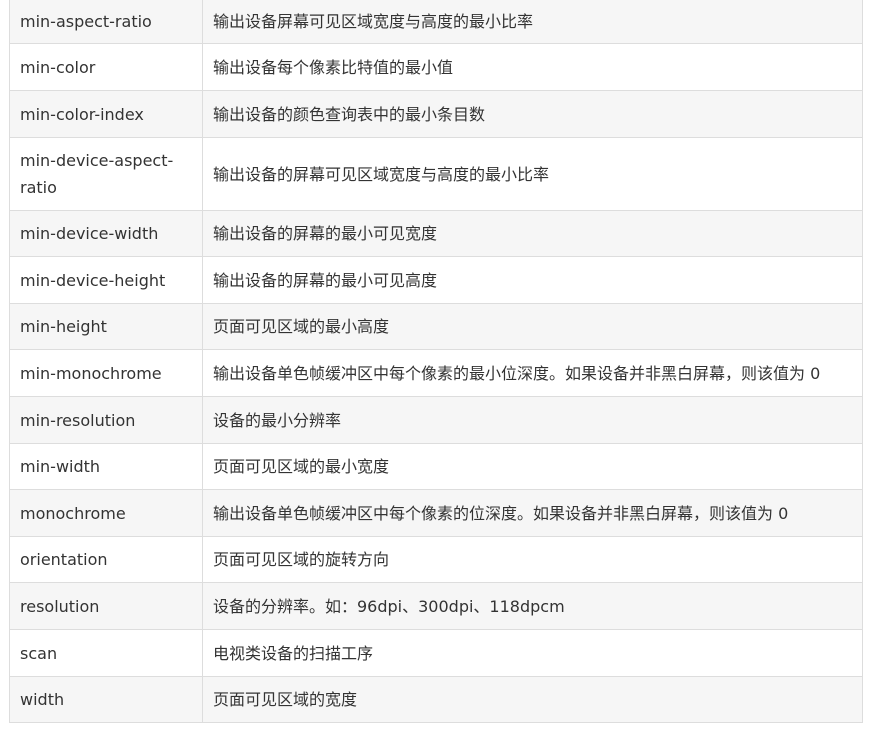  I want to click on table-row: resolution 设备的分辨率。如：96dpi、300dpi、118dpcm, so click(436, 606).